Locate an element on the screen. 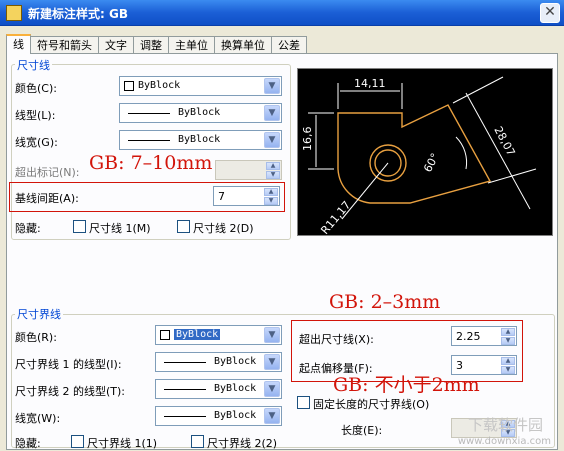 The width and height of the screenshot is (564, 451). beyond-annotation: GB: 2–3mm is located at coordinates (385, 302).